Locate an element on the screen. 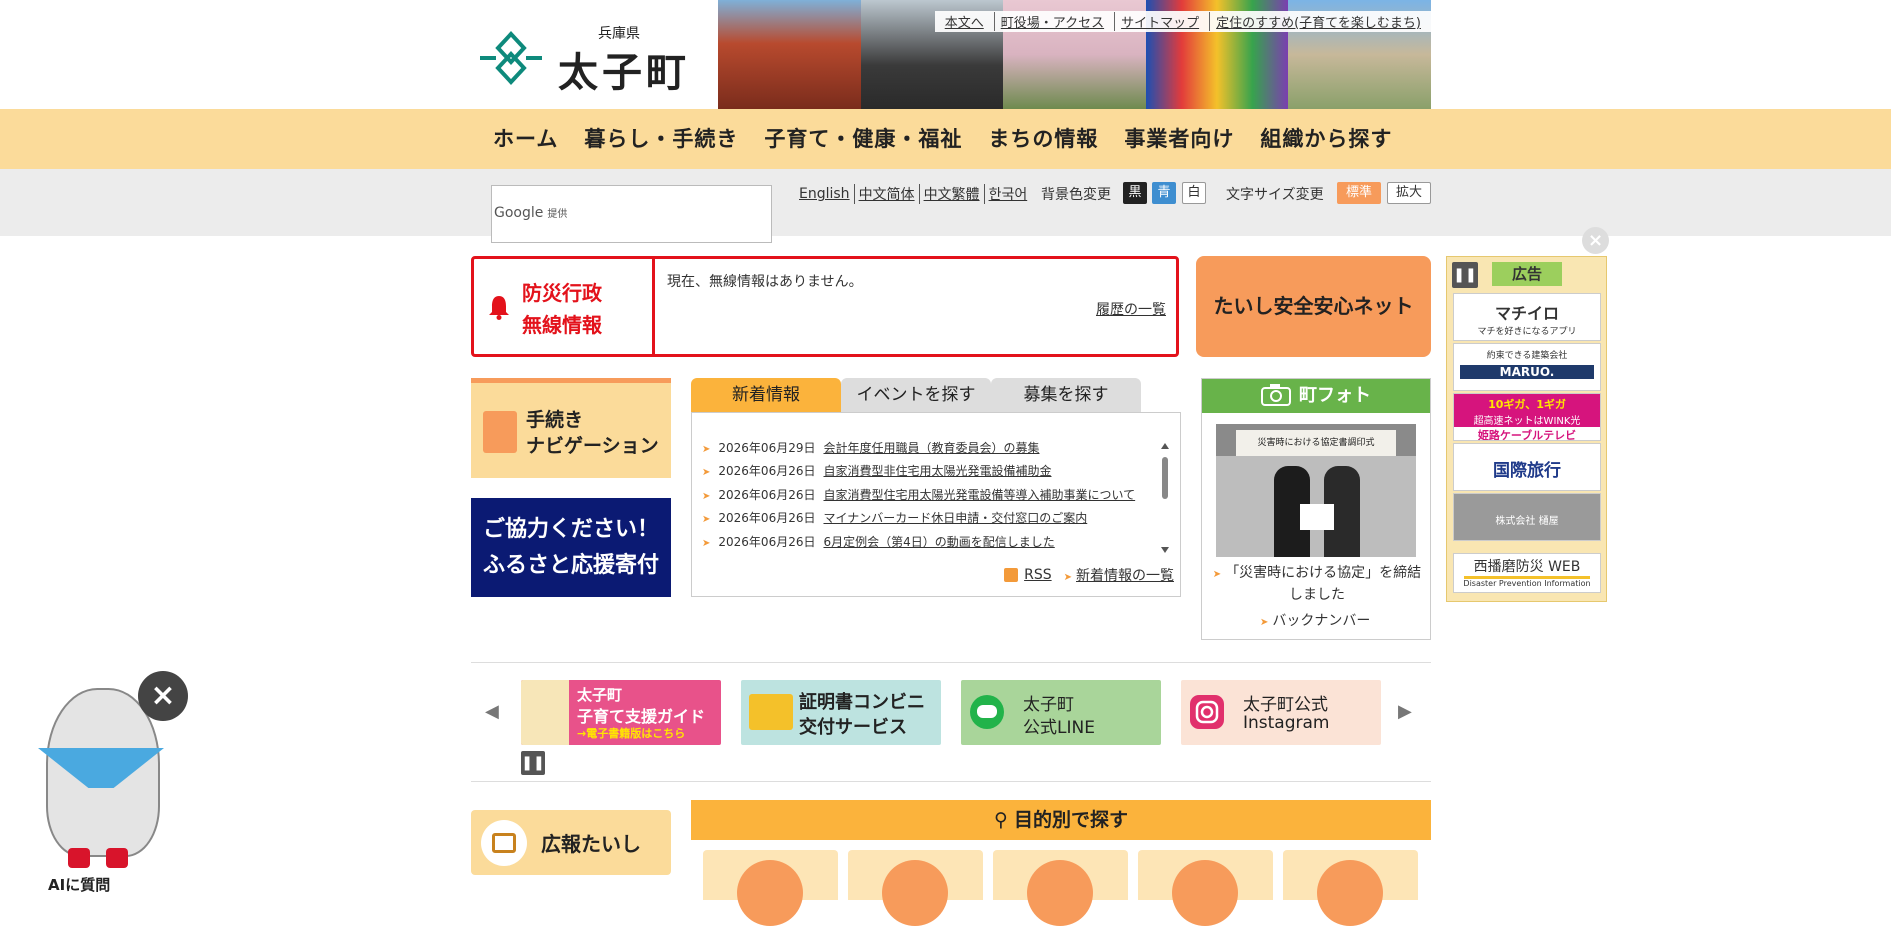  safety-net-button: たいし安全安心ネット is located at coordinates (1313, 306).